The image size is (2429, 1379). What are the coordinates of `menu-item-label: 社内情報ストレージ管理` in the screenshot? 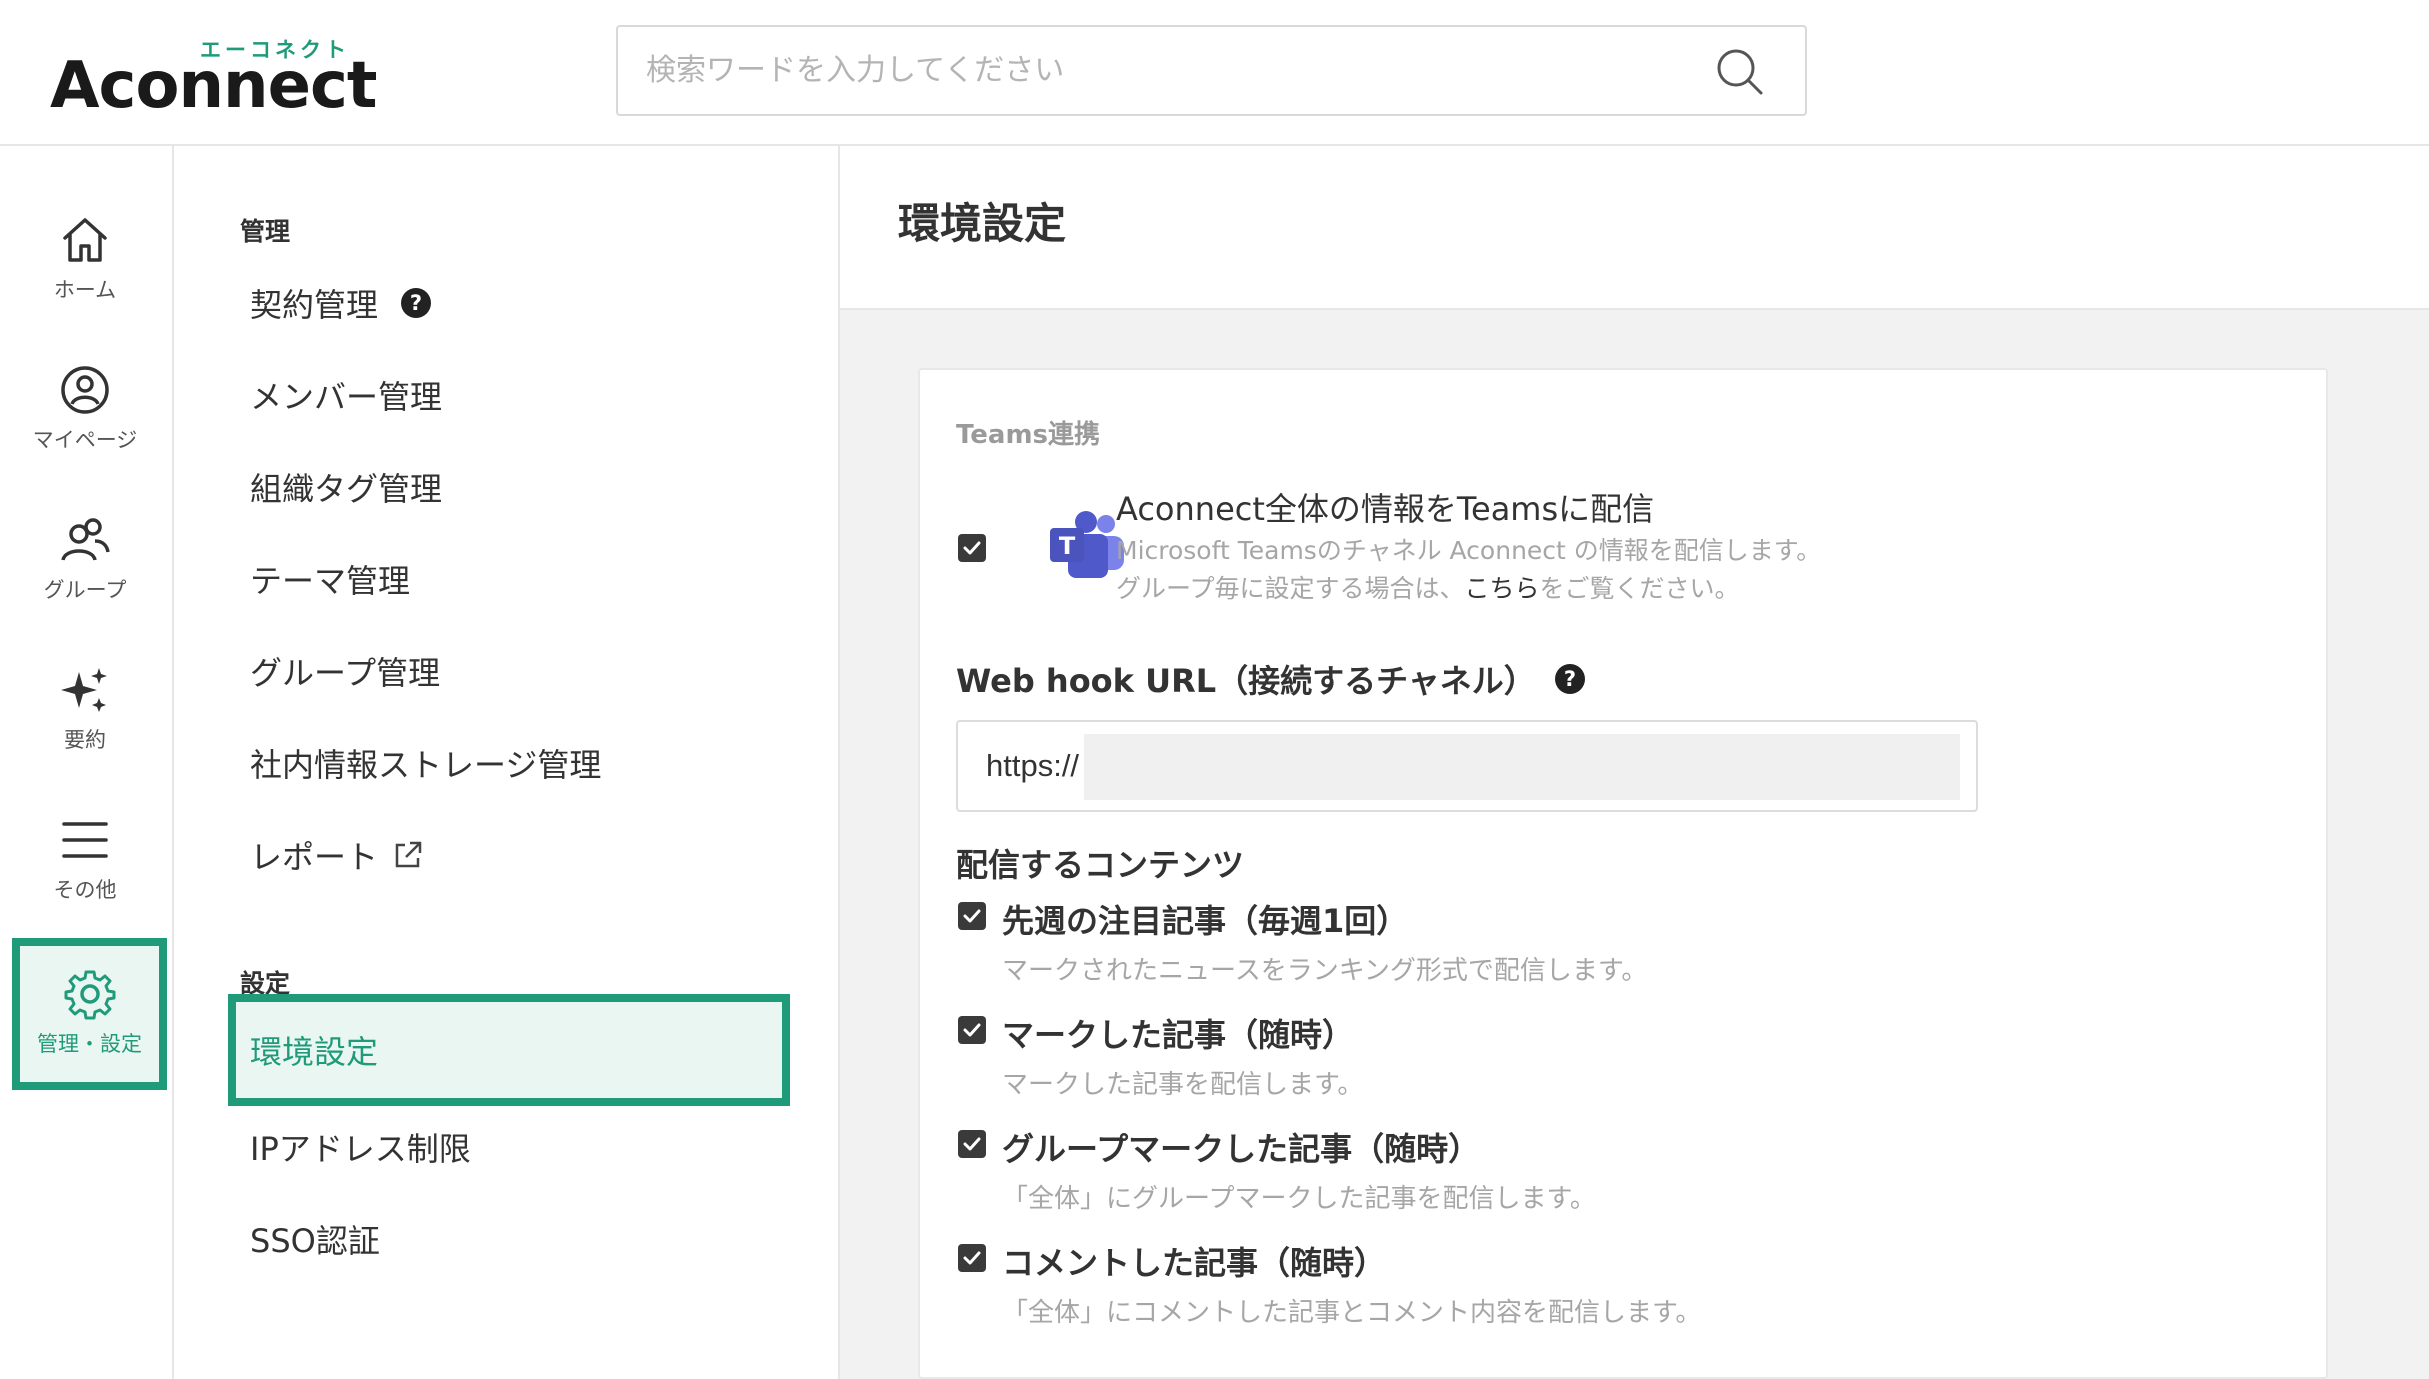 It's located at (426, 765).